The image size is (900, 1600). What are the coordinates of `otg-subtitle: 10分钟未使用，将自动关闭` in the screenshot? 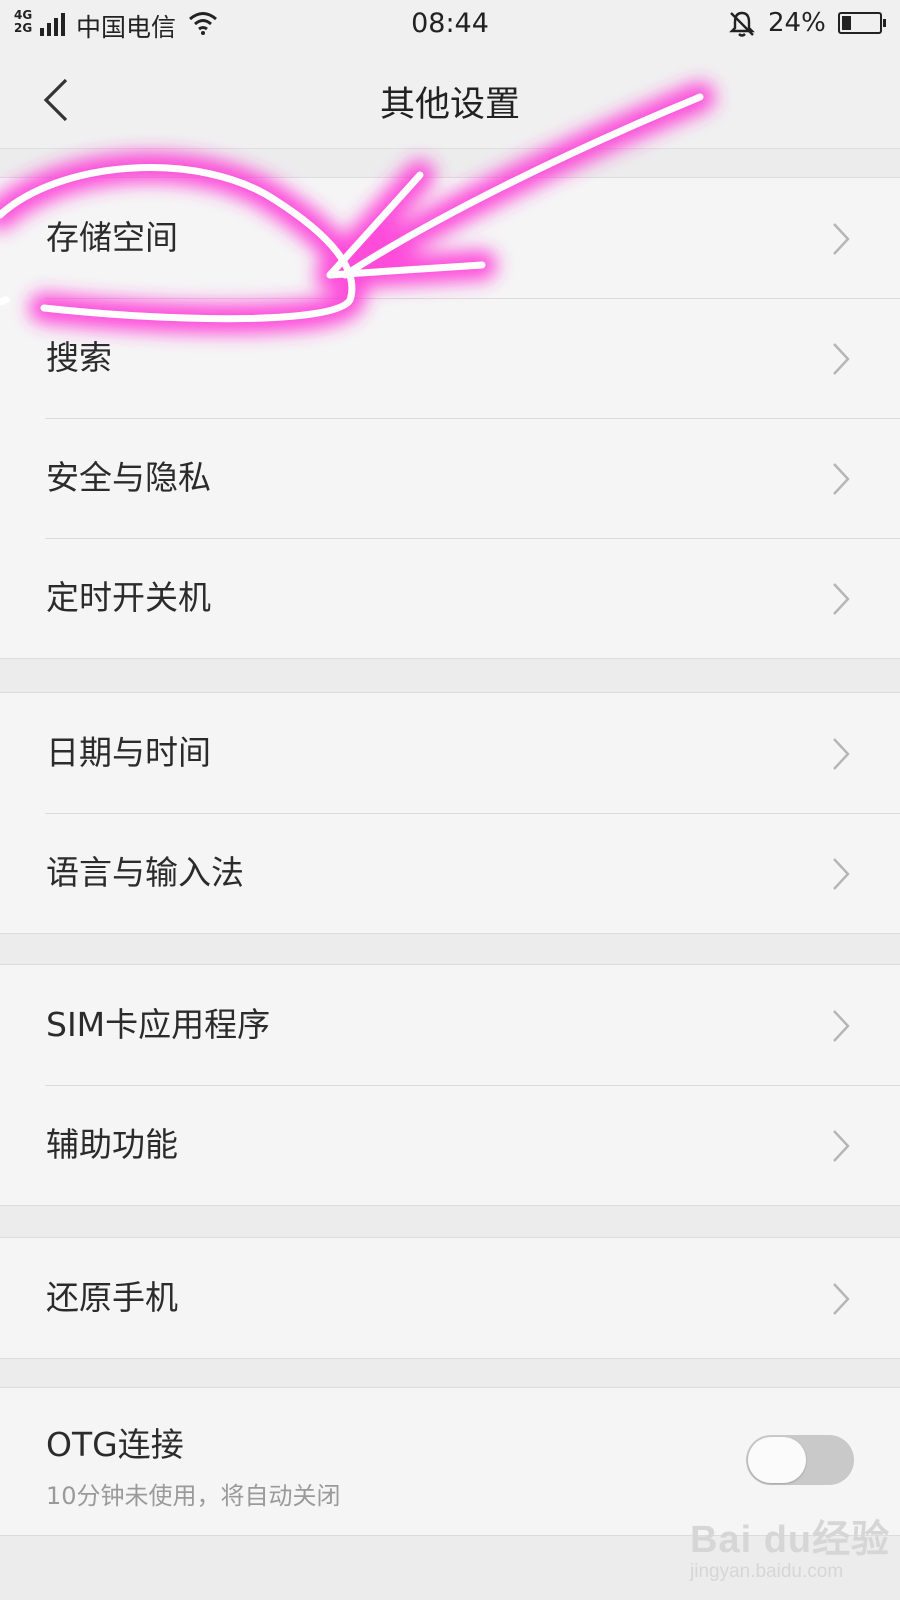 It's located at (193, 1496).